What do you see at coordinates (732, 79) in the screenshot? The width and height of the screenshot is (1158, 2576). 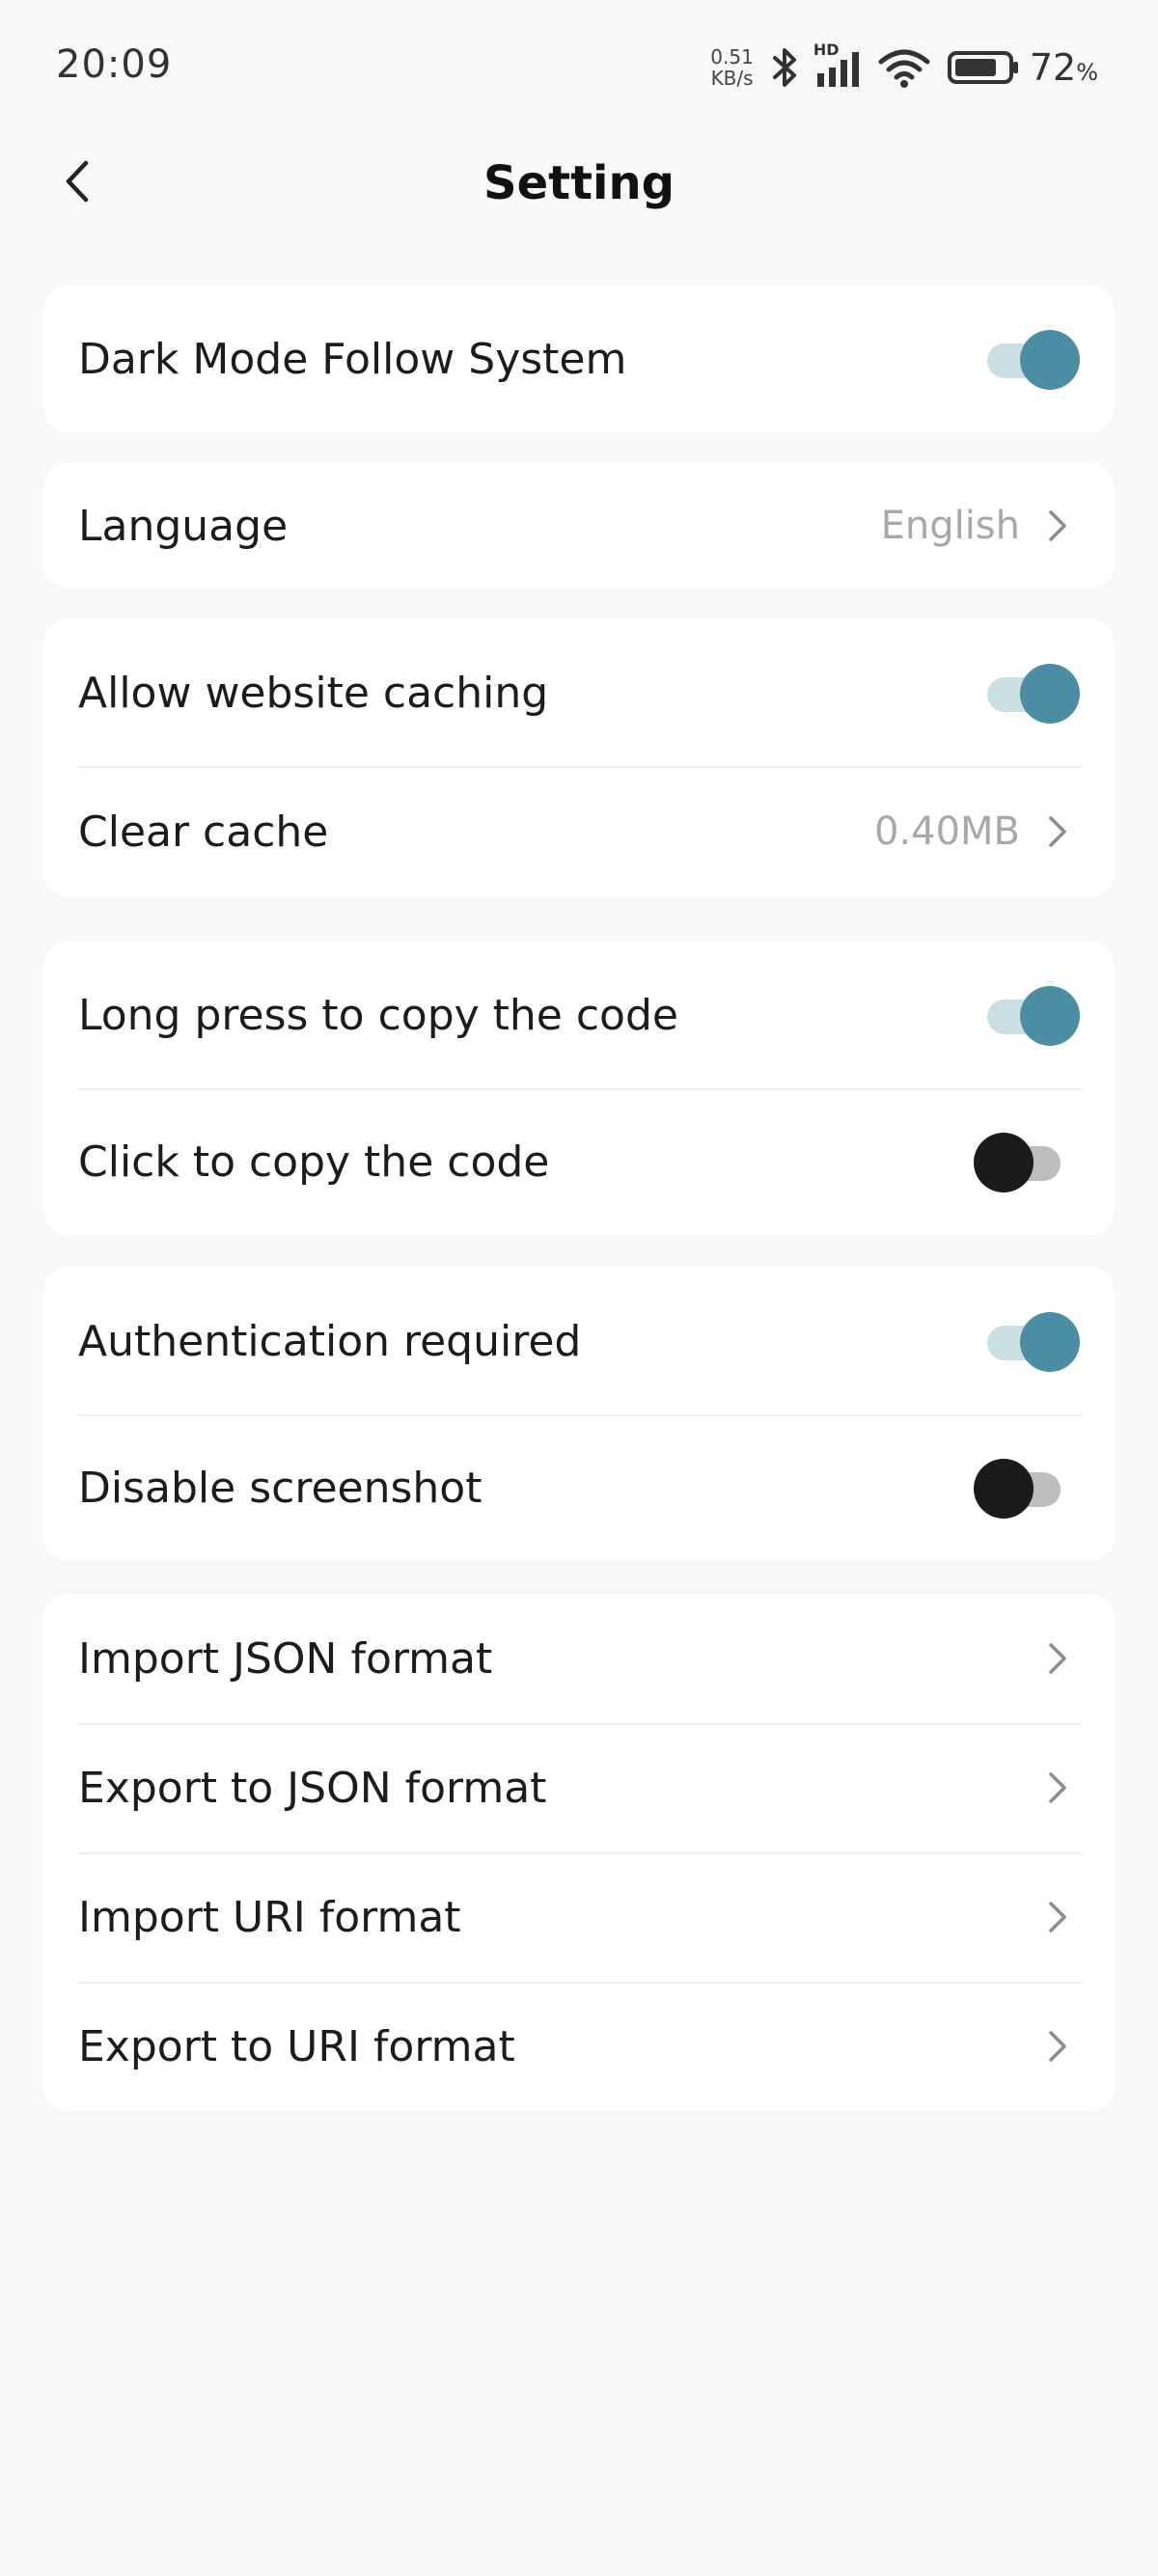 I see `network-speed-unit: KB/s` at bounding box center [732, 79].